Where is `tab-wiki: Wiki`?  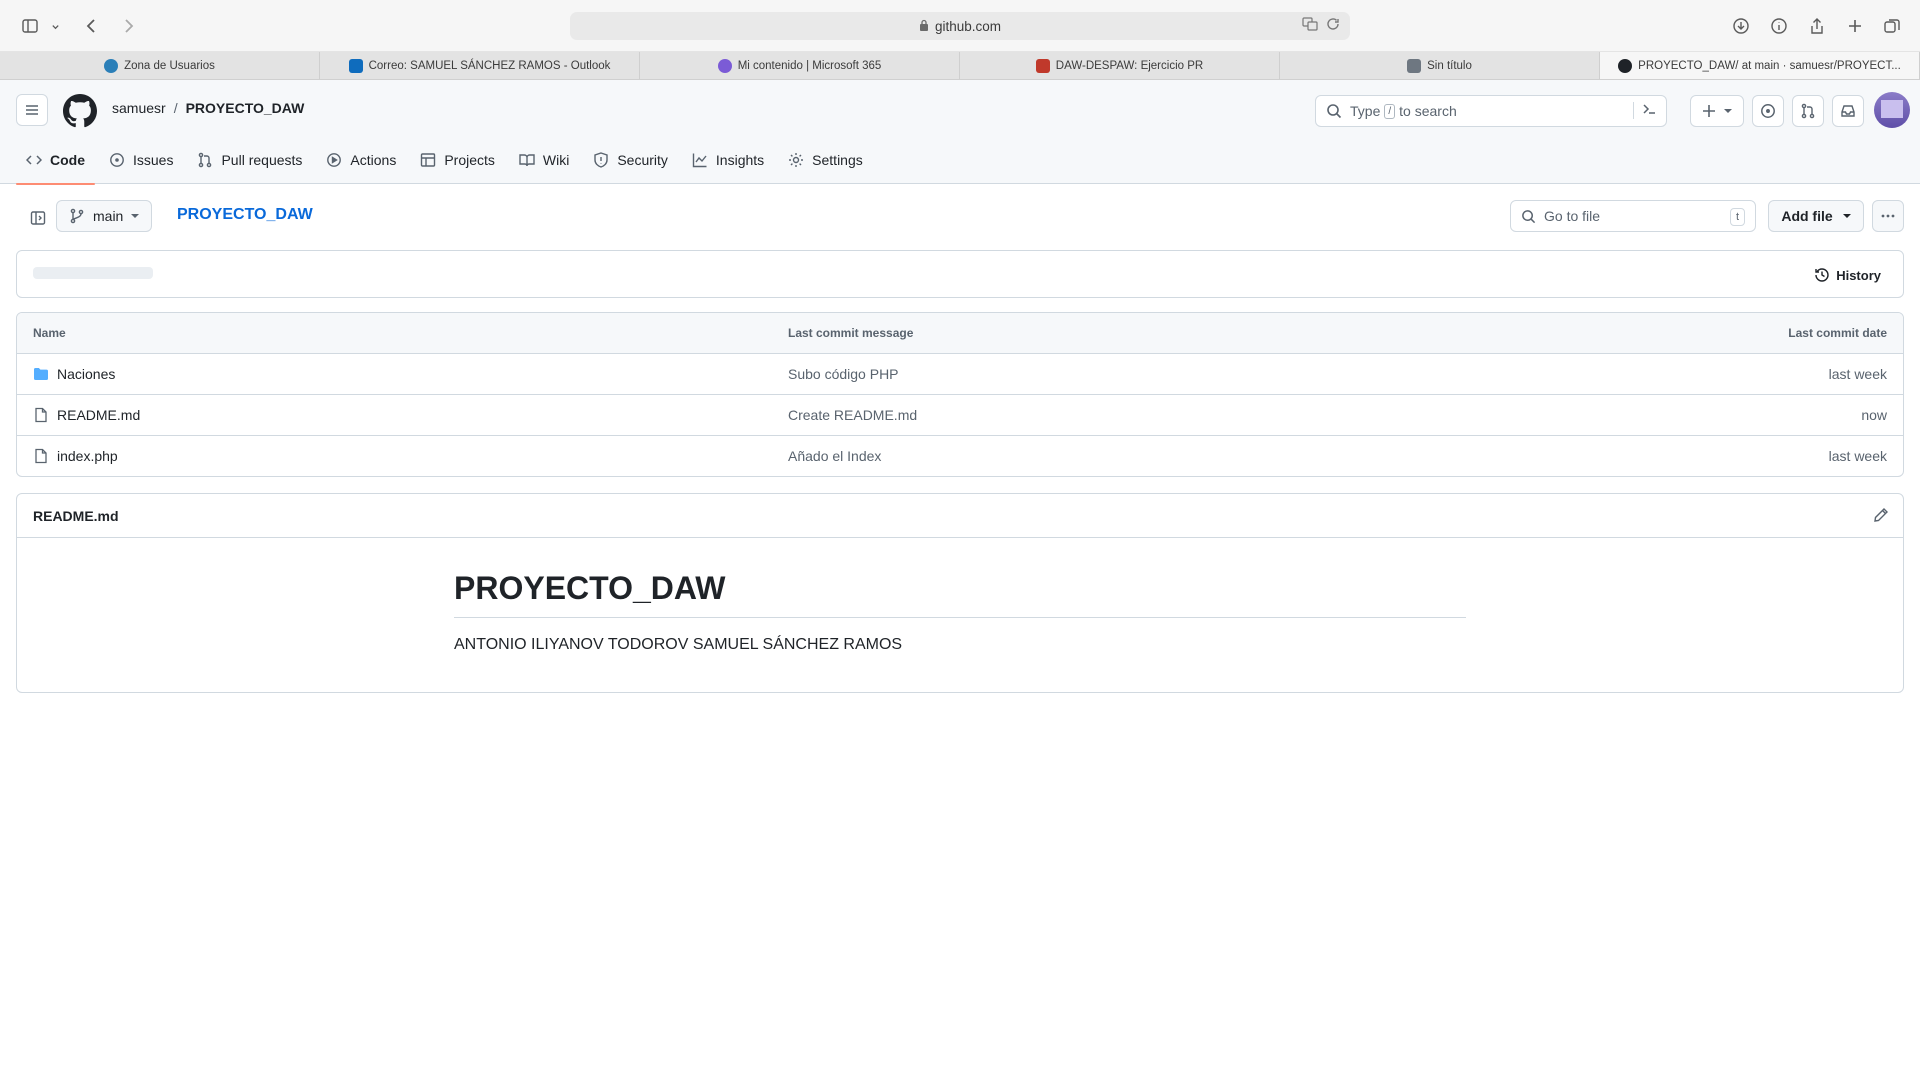
tab-wiki: Wiki is located at coordinates (544, 160).